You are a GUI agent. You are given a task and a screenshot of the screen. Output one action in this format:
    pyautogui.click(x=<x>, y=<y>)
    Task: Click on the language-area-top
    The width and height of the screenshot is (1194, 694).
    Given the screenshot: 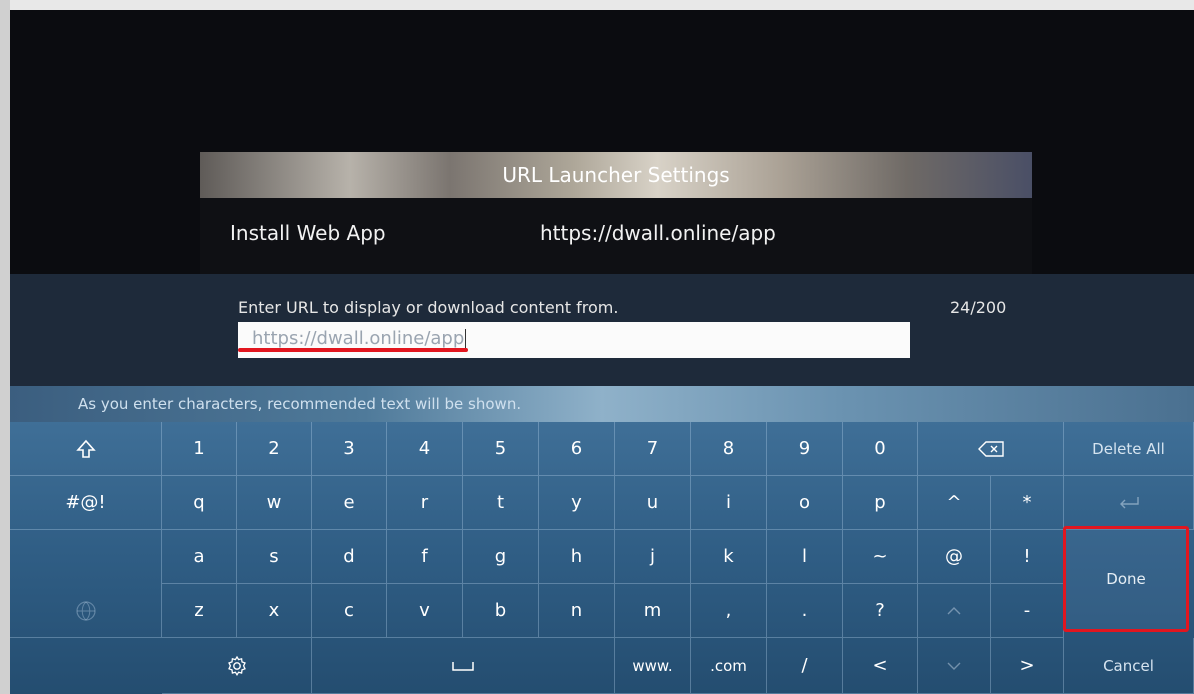 What is the action you would take?
    pyautogui.click(x=86, y=557)
    